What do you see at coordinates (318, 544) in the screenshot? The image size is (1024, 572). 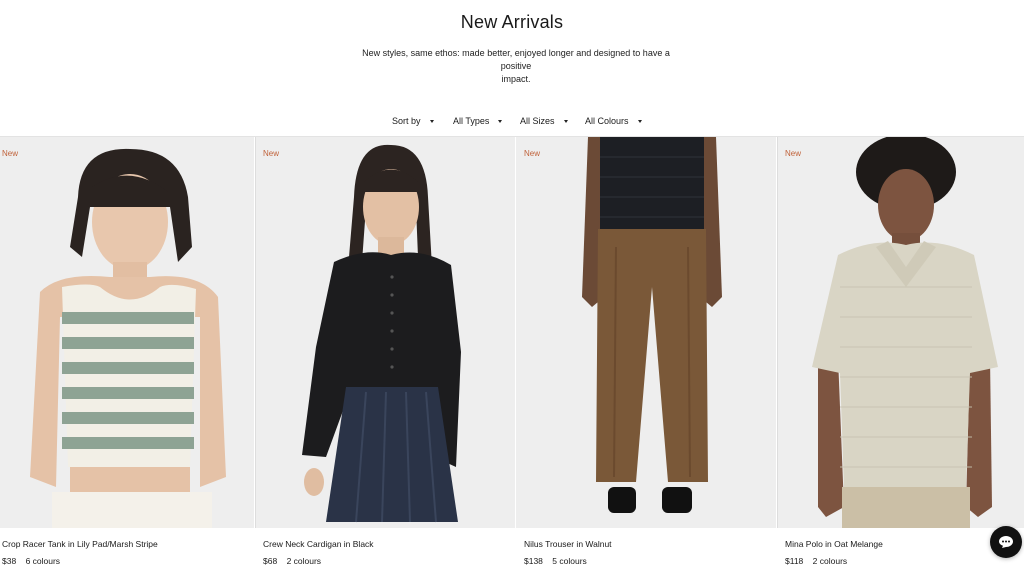 I see `product-name: Crew Neck Cardigan in Black` at bounding box center [318, 544].